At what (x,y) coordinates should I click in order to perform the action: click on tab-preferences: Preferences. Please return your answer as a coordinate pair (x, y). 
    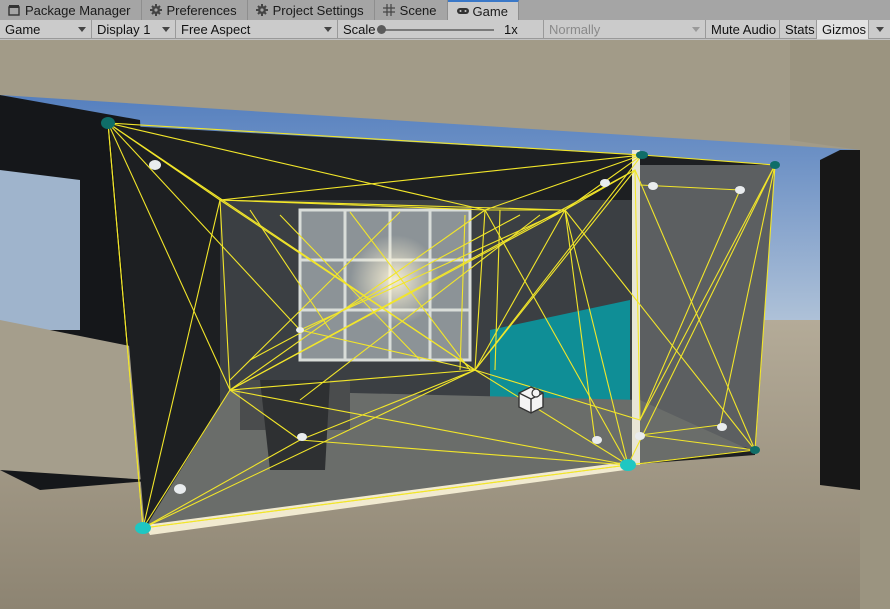
    Looking at the image, I should click on (195, 10).